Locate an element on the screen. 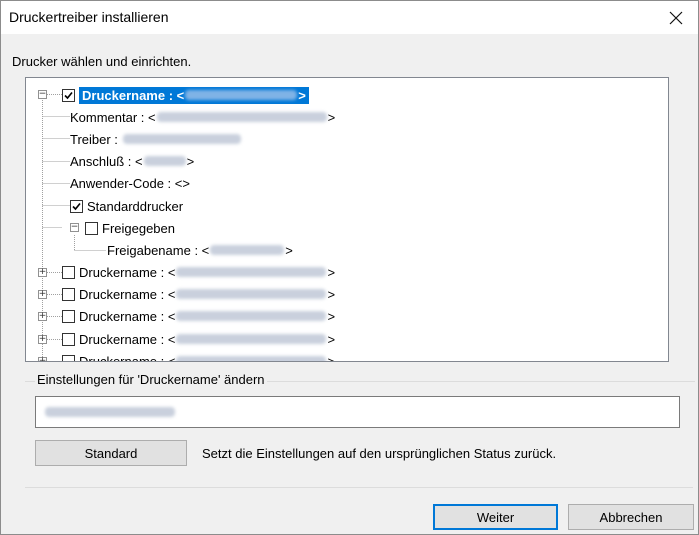 Image resolution: width=699 pixels, height=535 pixels. abbrechen-button: Abbrechen is located at coordinates (631, 517).